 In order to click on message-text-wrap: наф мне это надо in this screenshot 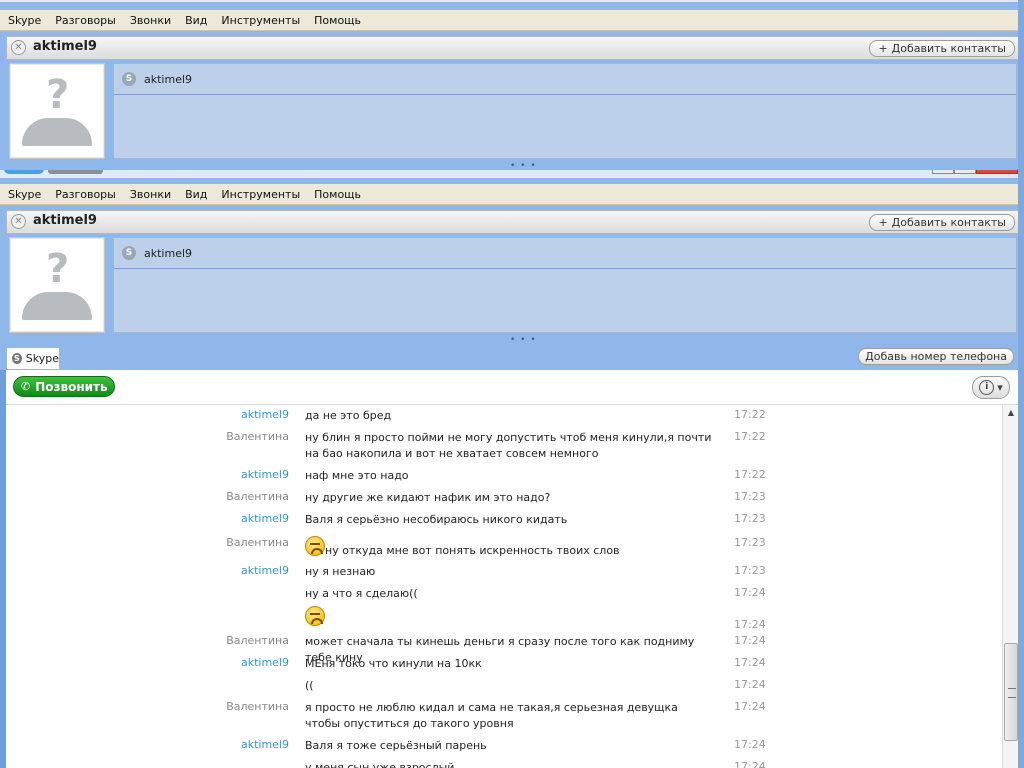, I will do `click(510, 476)`.